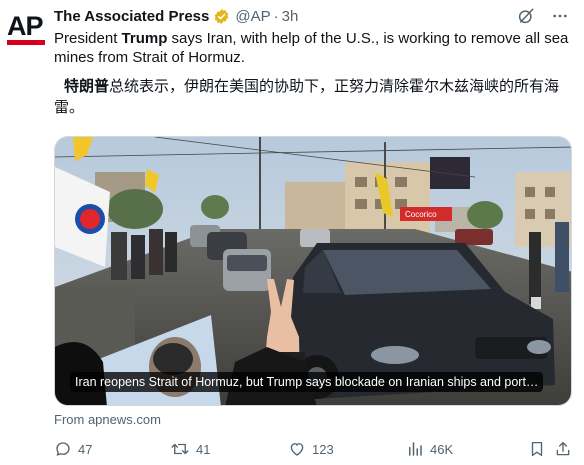 The height and width of the screenshot is (465, 584). Describe the element at coordinates (442, 449) in the screenshot. I see `views-count: 46K` at that location.